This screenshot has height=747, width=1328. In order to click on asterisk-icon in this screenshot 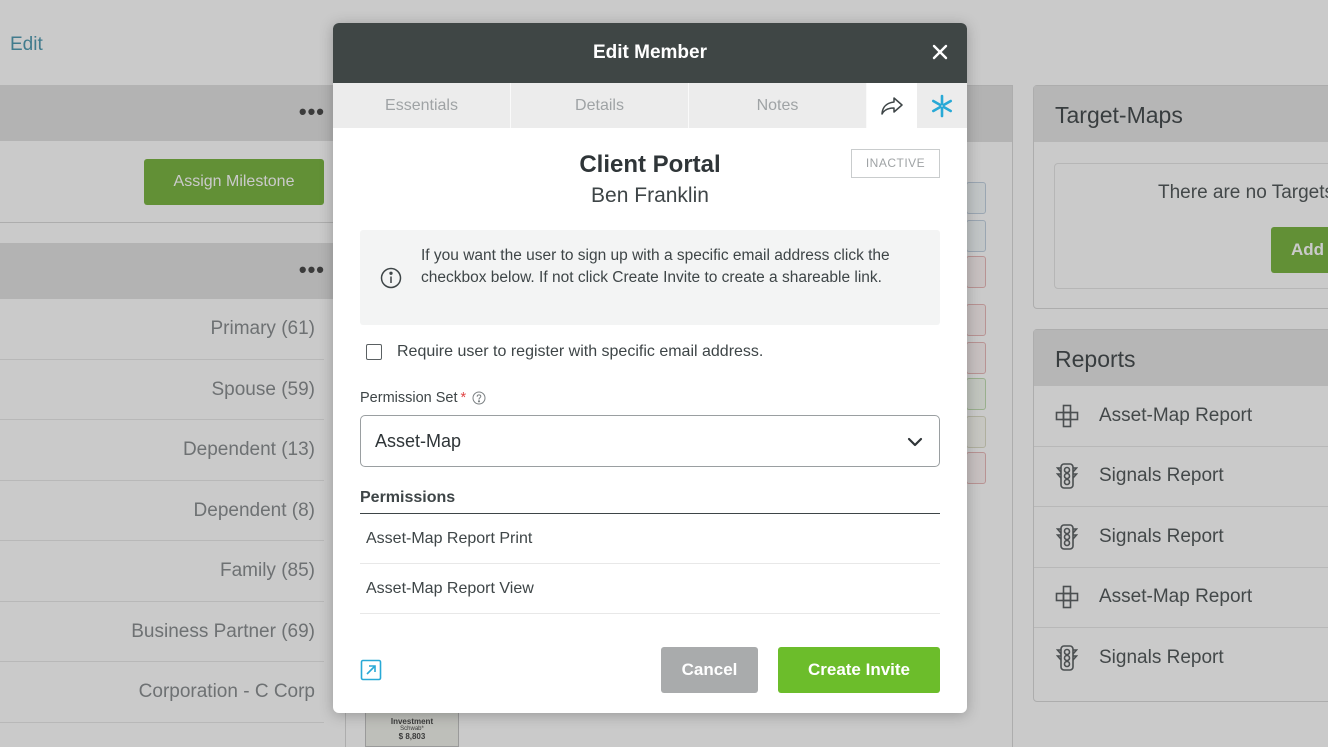, I will do `click(942, 105)`.